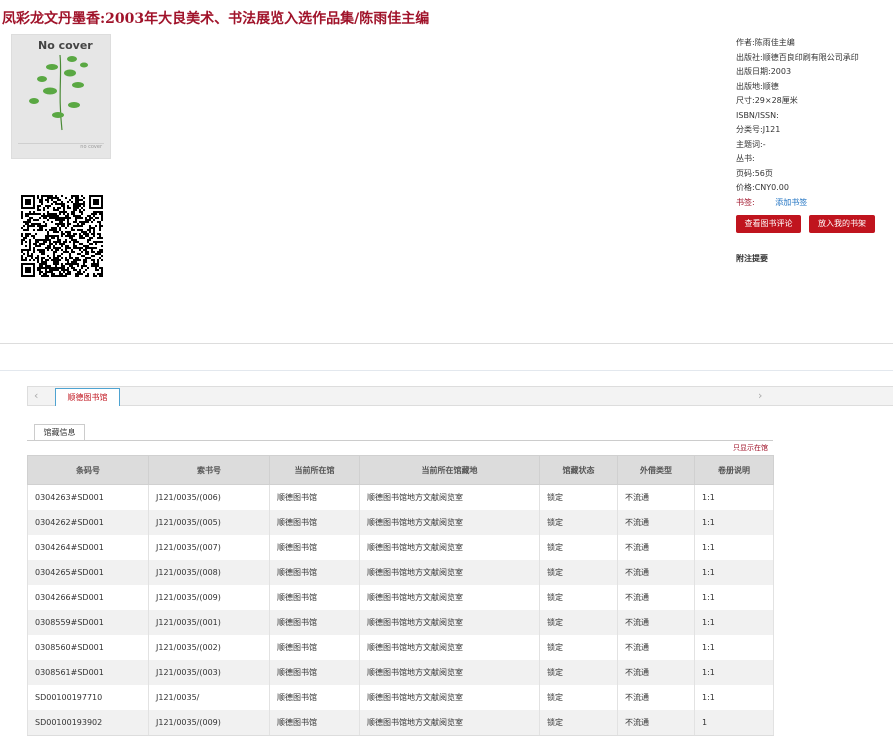 The image size is (893, 736). Describe the element at coordinates (745, 202) in the screenshot. I see `bookmark-label: 书签:` at that location.